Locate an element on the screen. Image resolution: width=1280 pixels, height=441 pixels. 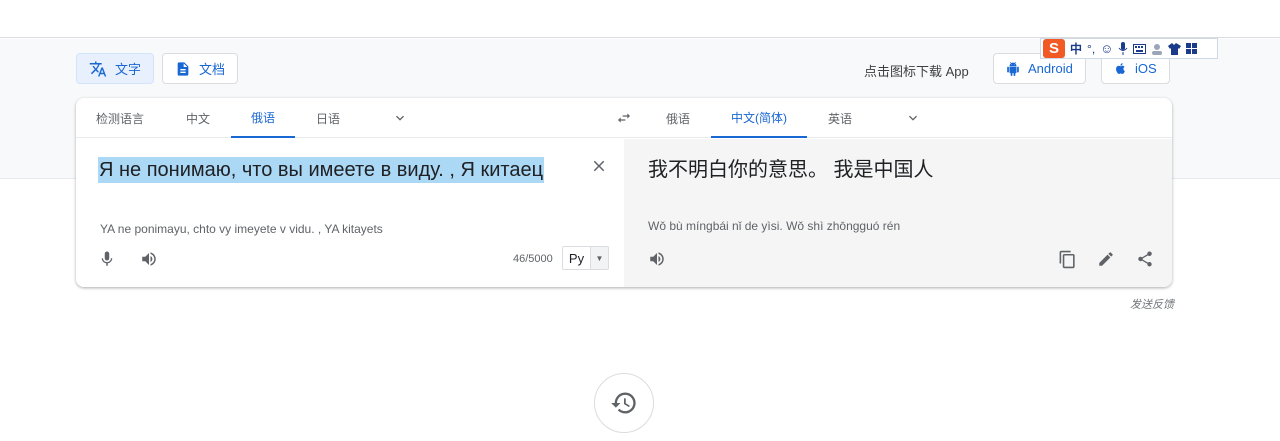
ime-toolbar: S 中 °, ☺ is located at coordinates (1129, 48).